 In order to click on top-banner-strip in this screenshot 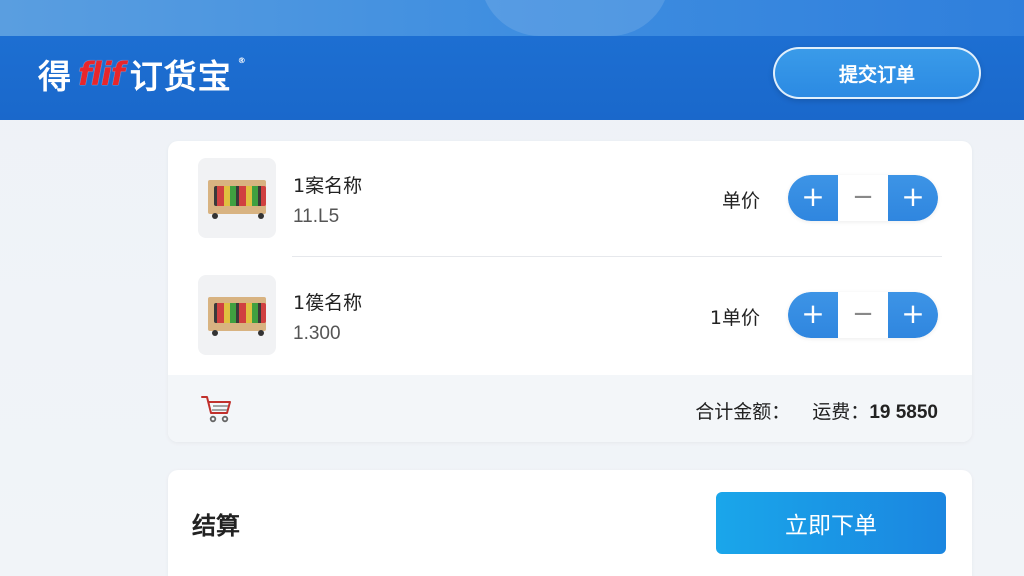, I will do `click(512, 18)`.